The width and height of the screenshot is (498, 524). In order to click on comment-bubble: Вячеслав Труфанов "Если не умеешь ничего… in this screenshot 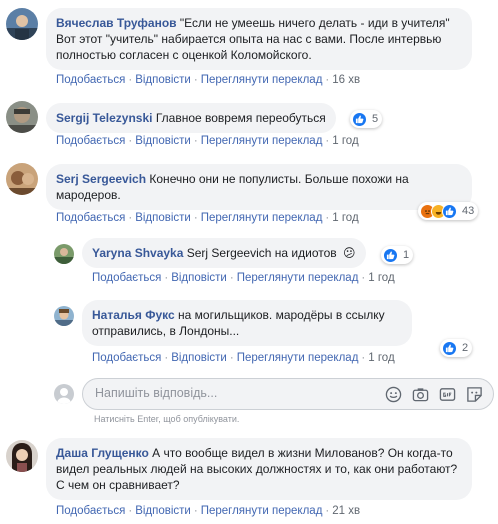, I will do `click(259, 39)`.